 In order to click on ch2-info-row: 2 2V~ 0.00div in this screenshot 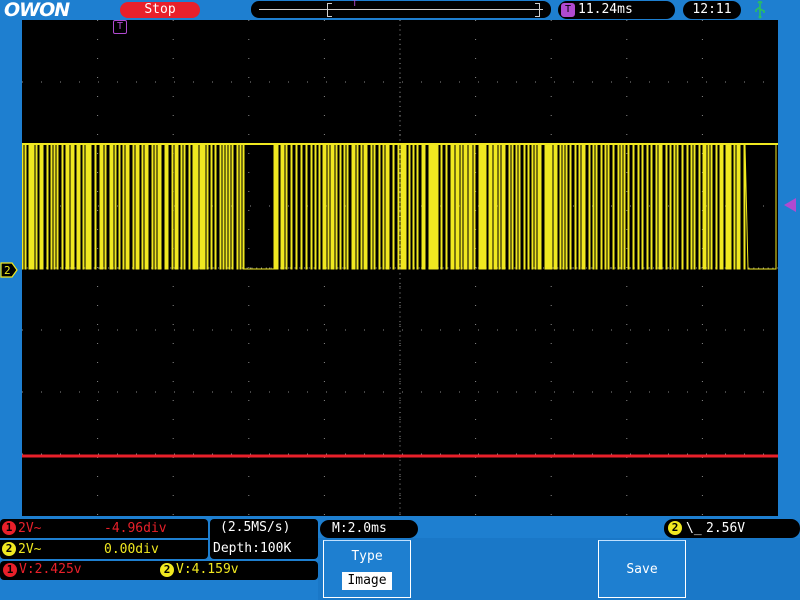, I will do `click(104, 549)`.